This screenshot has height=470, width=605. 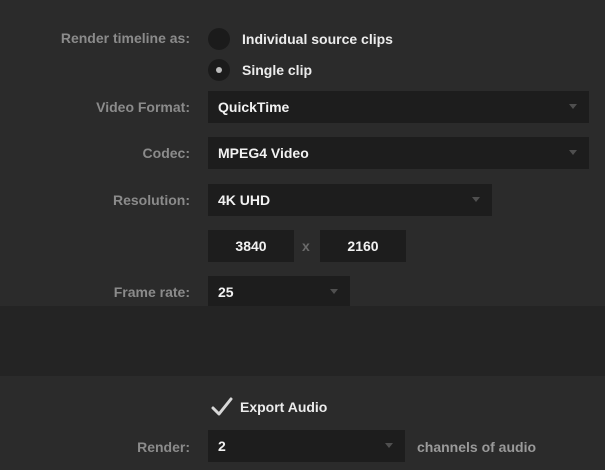 I want to click on radio-individual-clips: Individual source clips, so click(x=300, y=39).